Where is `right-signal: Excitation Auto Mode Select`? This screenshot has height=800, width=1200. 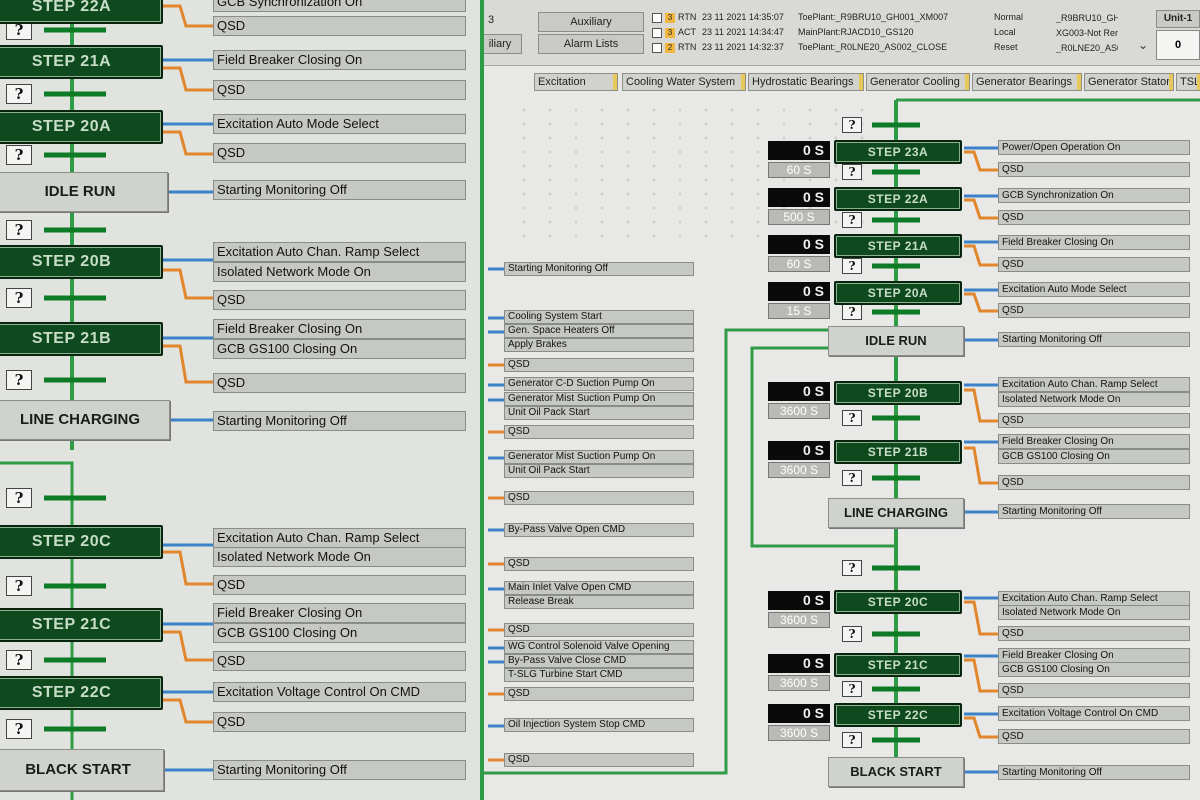
right-signal: Excitation Auto Mode Select is located at coordinates (1094, 289).